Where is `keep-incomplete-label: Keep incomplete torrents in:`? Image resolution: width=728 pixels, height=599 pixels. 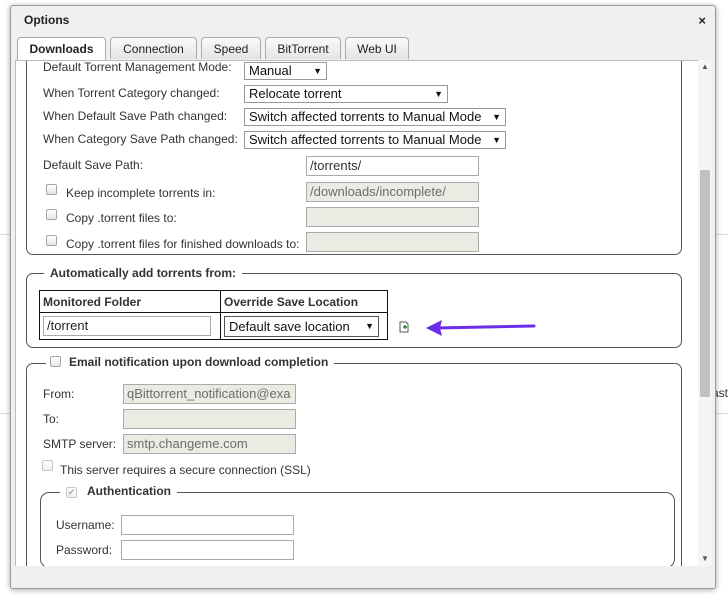
keep-incomplete-label: Keep incomplete torrents in: is located at coordinates (141, 193).